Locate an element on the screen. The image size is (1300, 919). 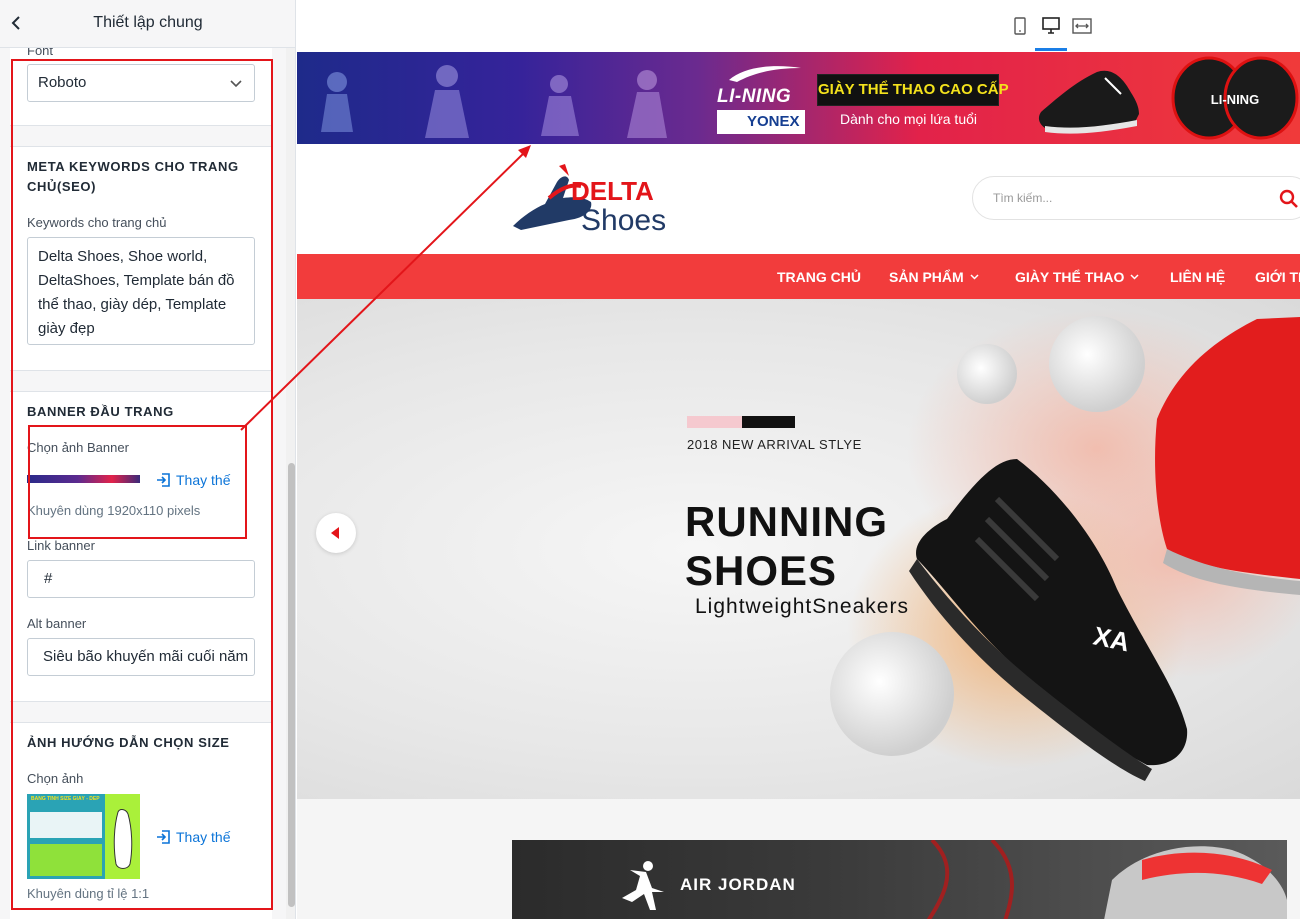
air-jordan-label: AIR JORDAN is located at coordinates (738, 884).